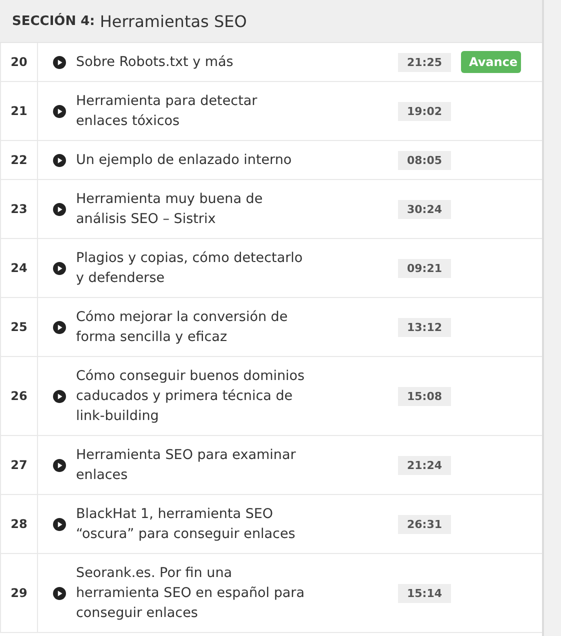 Image resolution: width=561 pixels, height=636 pixels. Describe the element at coordinates (424, 209) in the screenshot. I see `lecture-duration: 30:24` at that location.